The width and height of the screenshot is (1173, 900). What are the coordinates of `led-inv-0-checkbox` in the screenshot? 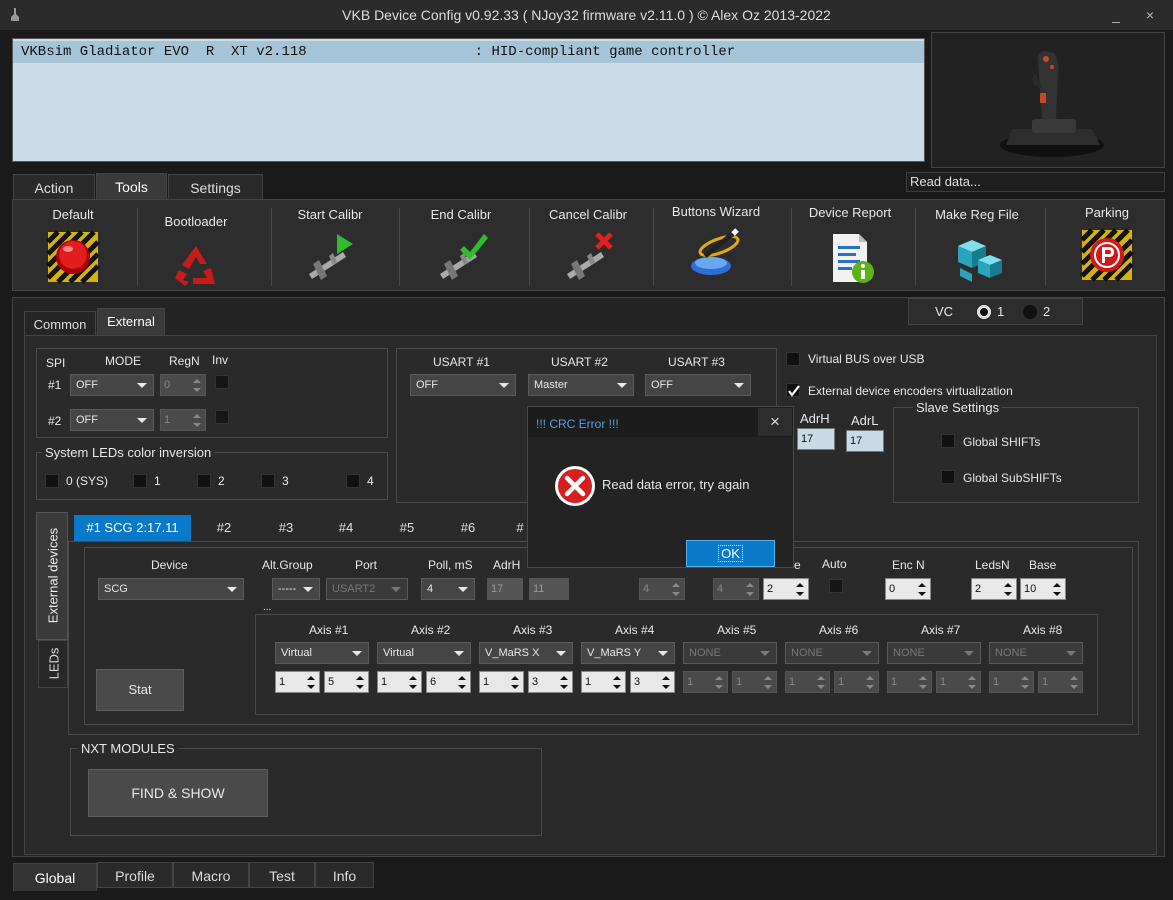 It's located at (52, 481).